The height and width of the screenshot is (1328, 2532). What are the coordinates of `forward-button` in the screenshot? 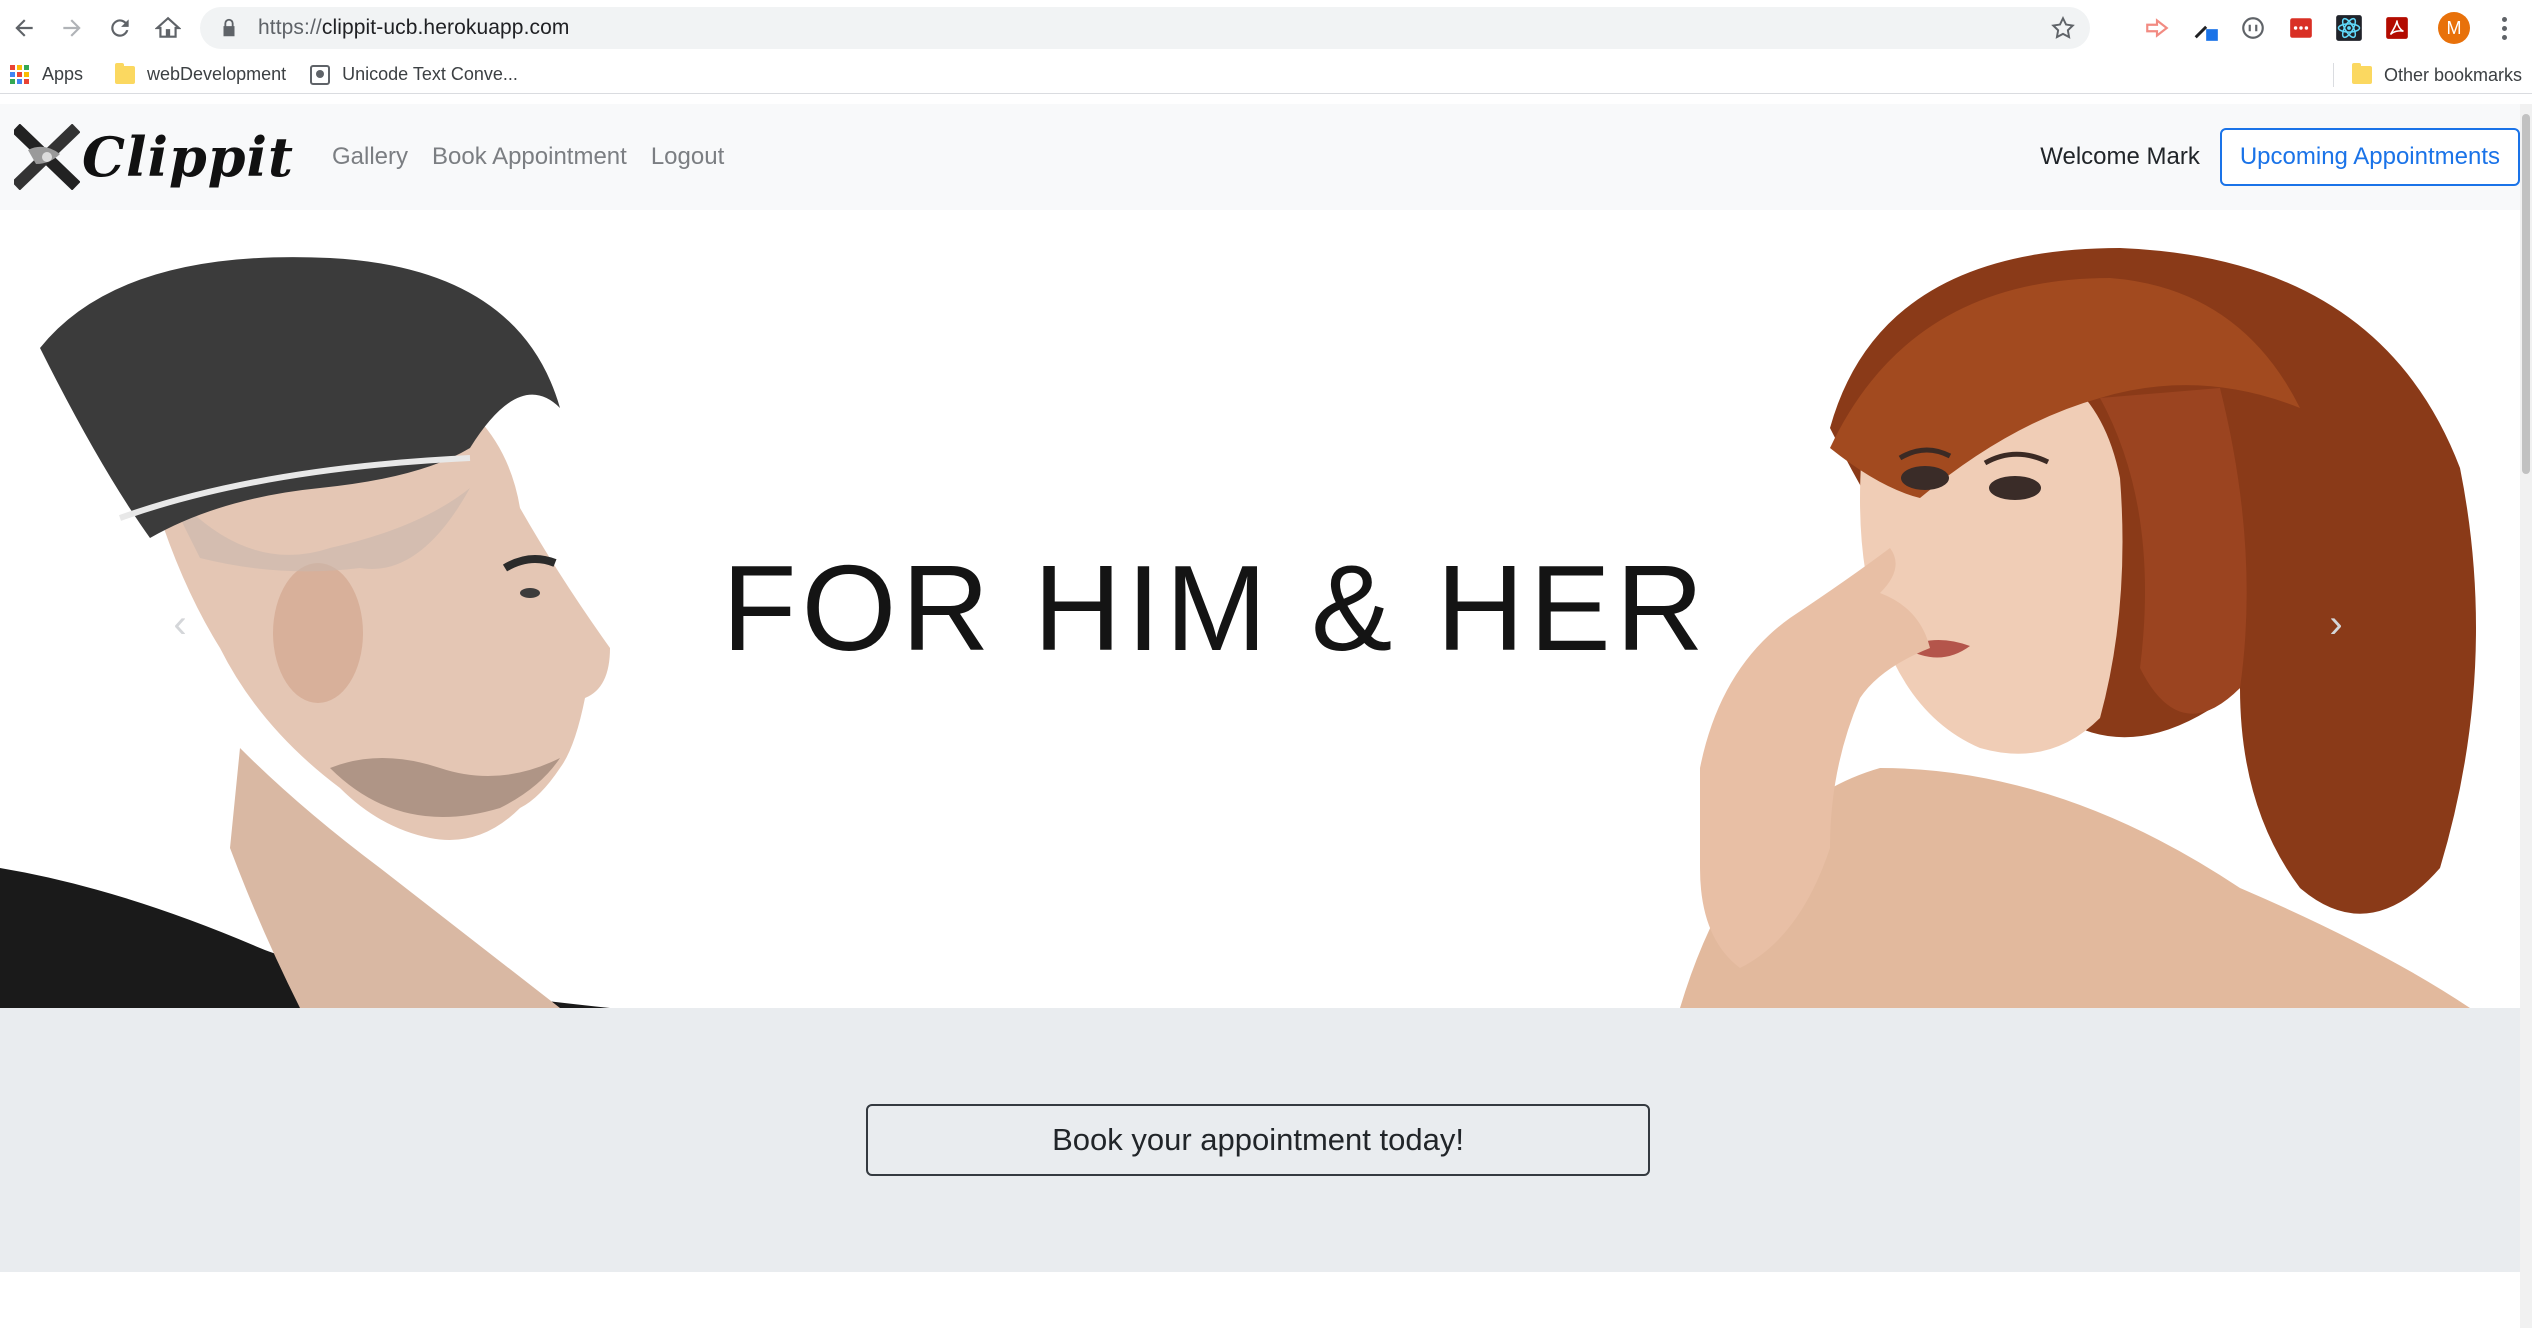 It's located at (72, 28).